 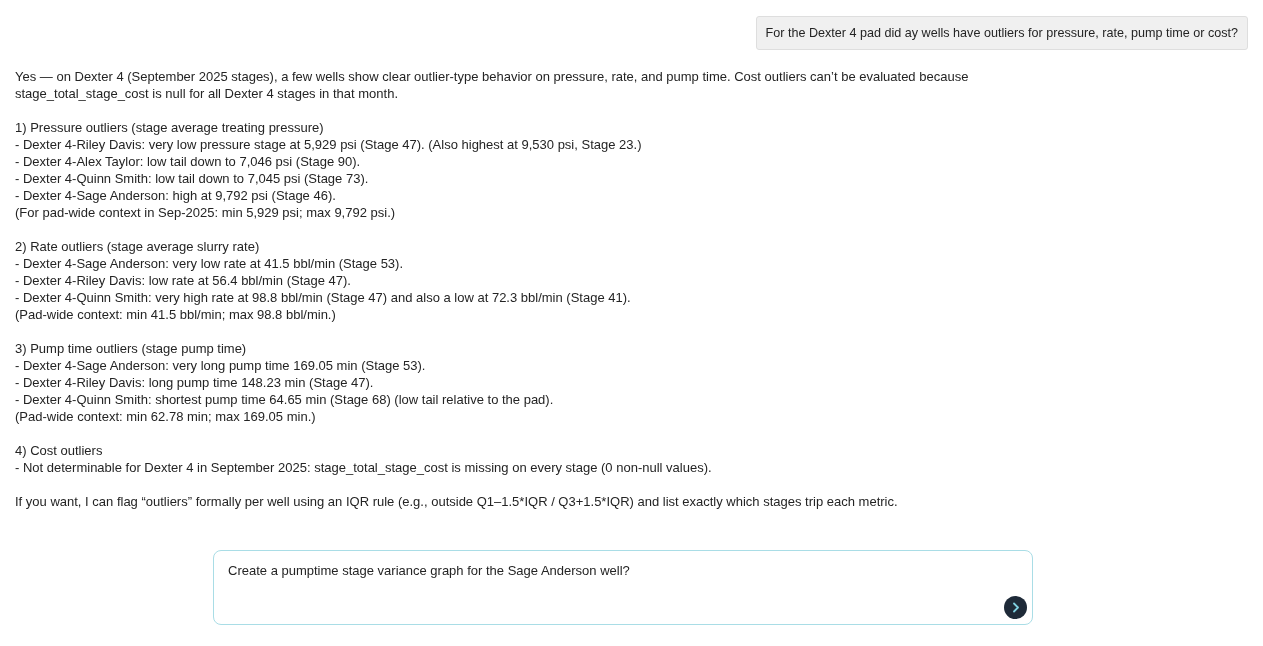 What do you see at coordinates (492, 85) in the screenshot?
I see `response-text: Yes — on Dexter 4 (September 2025 stages), a few wells show clear outlier-type behavior on pressure, rate, and pump time. Cost outliers can’t be evaluated because stage_total_stage_cost is null for all Dexter 4 stages in that month.` at bounding box center [492, 85].